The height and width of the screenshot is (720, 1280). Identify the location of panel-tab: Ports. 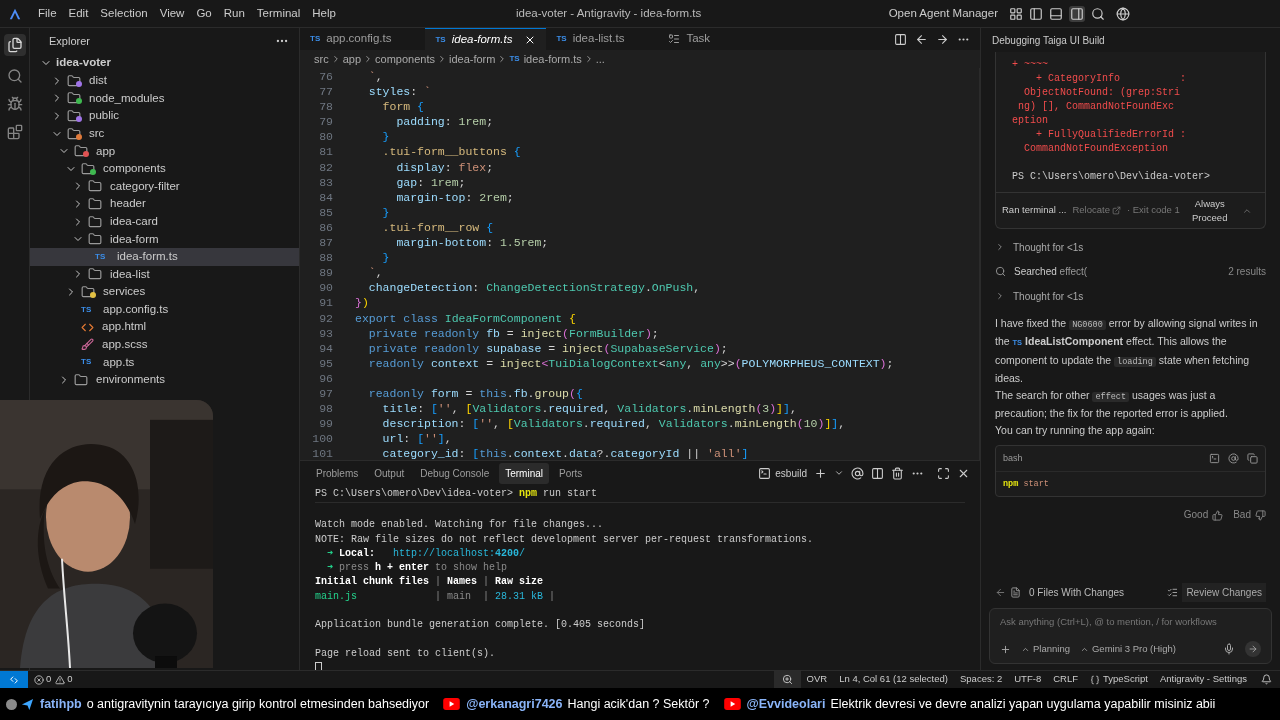
(571, 473).